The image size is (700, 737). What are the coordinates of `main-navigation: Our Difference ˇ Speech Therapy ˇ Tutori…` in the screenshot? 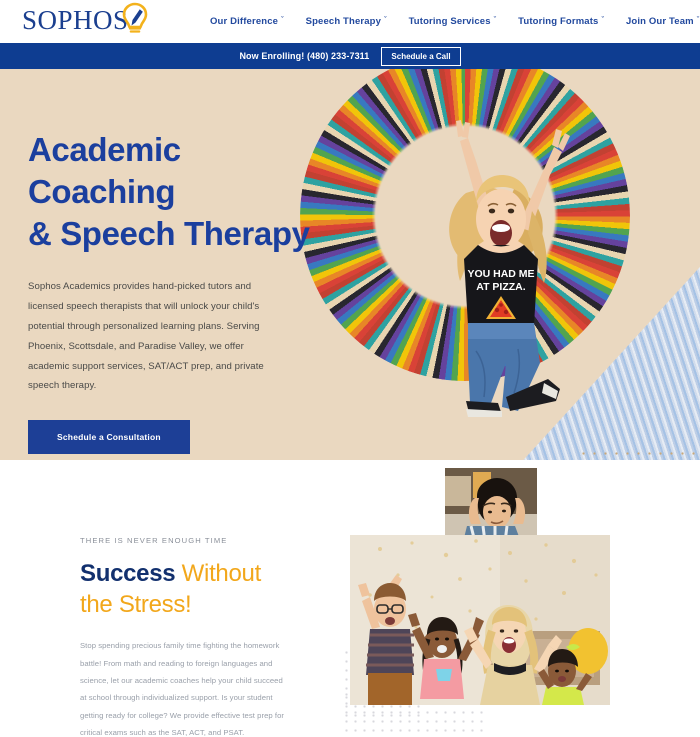 It's located at (455, 21).